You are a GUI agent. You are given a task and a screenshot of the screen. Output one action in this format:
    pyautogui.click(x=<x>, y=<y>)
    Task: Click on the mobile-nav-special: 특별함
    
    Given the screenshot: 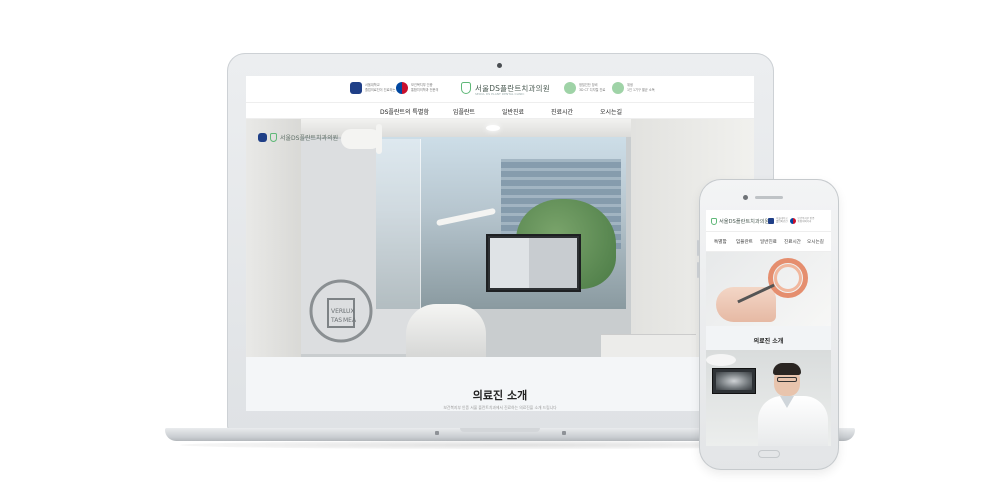 What is the action you would take?
    pyautogui.click(x=720, y=242)
    